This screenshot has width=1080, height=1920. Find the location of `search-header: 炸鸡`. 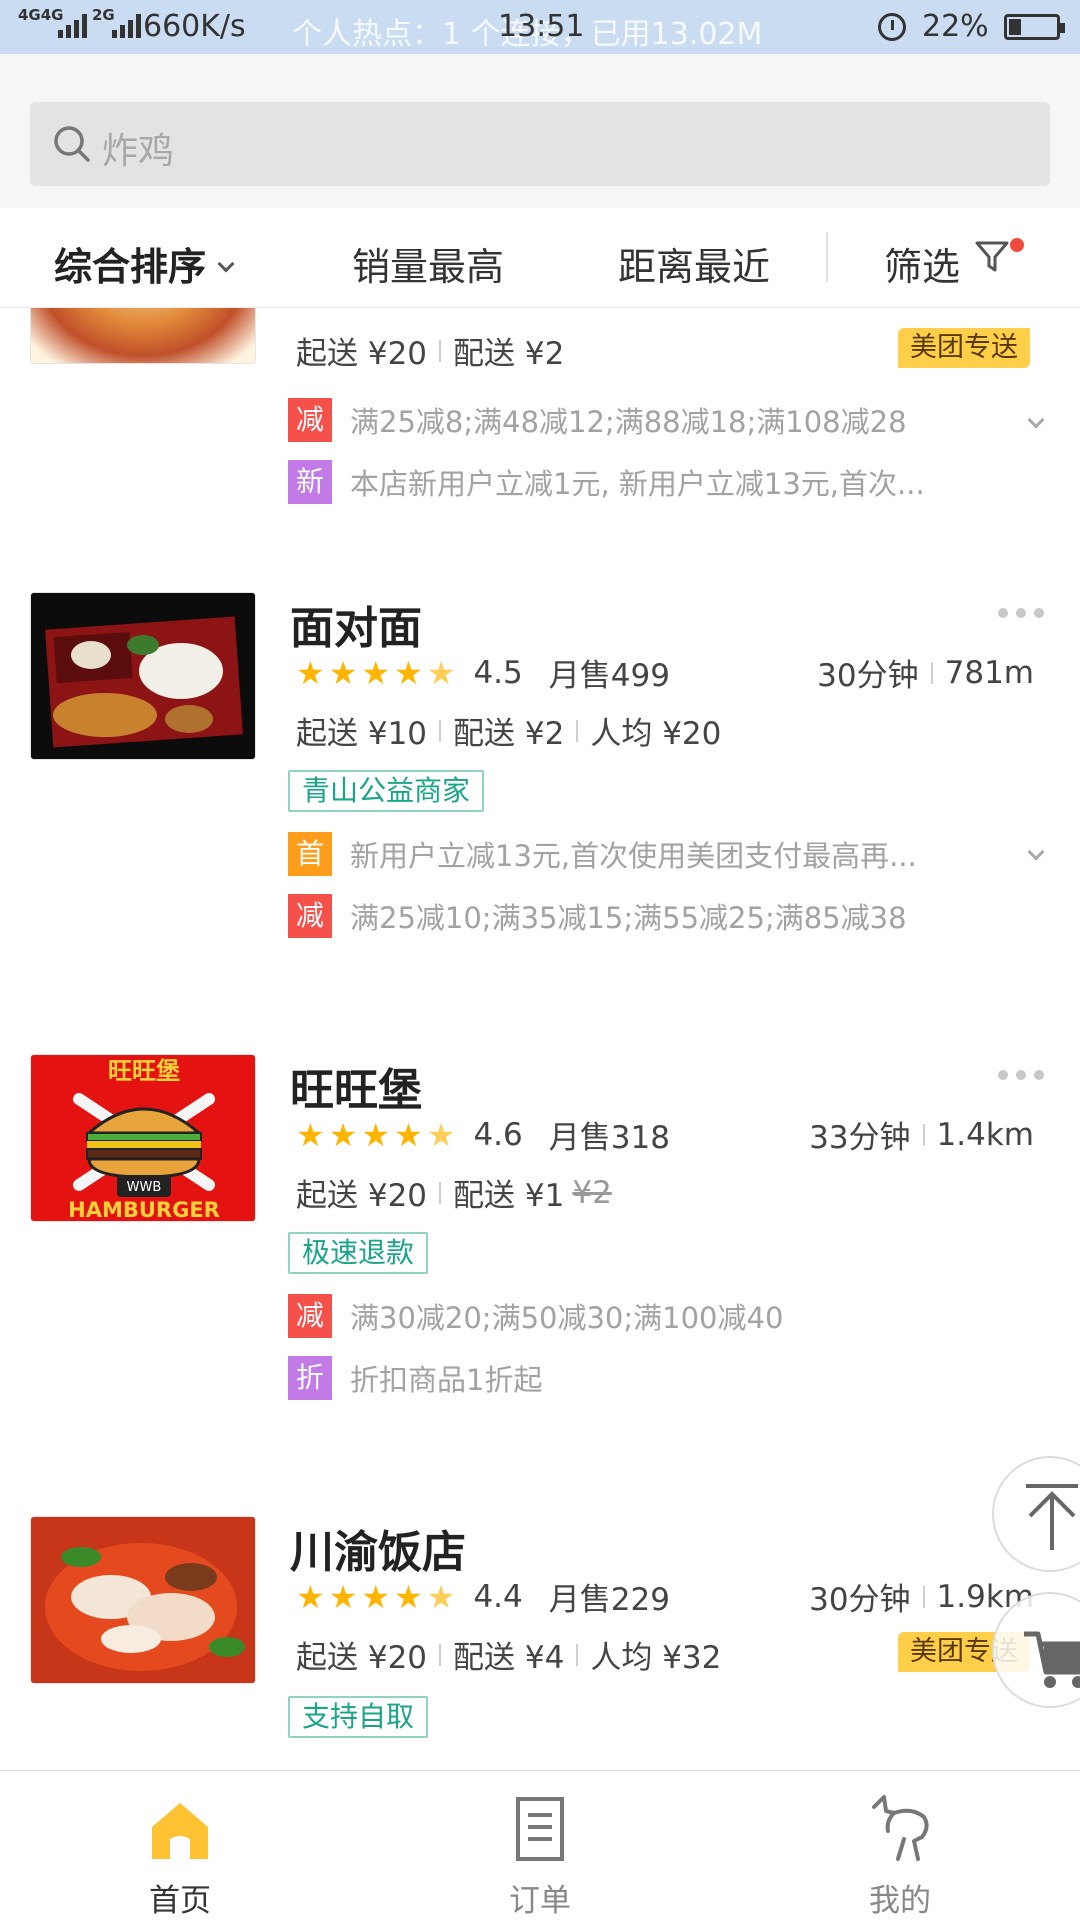

search-header: 炸鸡 is located at coordinates (540, 131).